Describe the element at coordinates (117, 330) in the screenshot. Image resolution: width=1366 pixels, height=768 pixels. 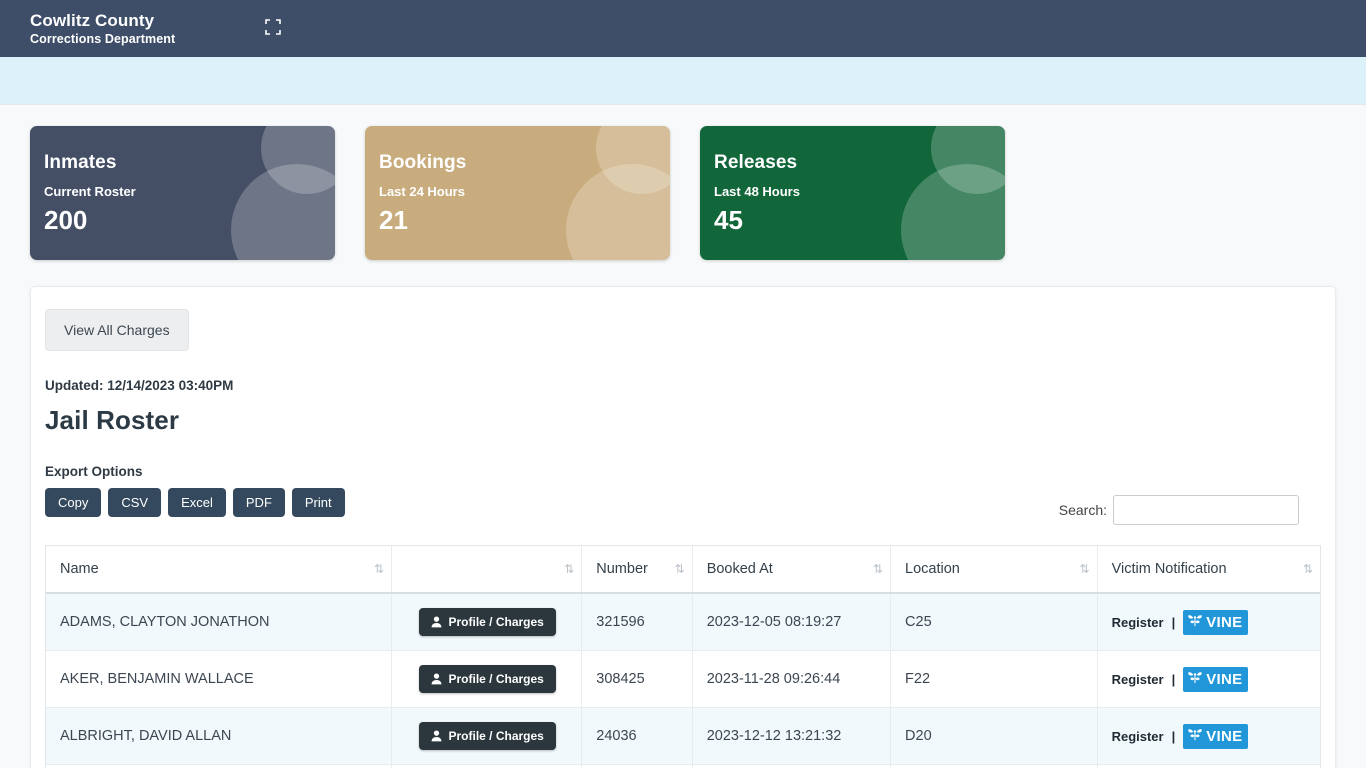
I see `view-all-charges-button: View All Charges` at that location.